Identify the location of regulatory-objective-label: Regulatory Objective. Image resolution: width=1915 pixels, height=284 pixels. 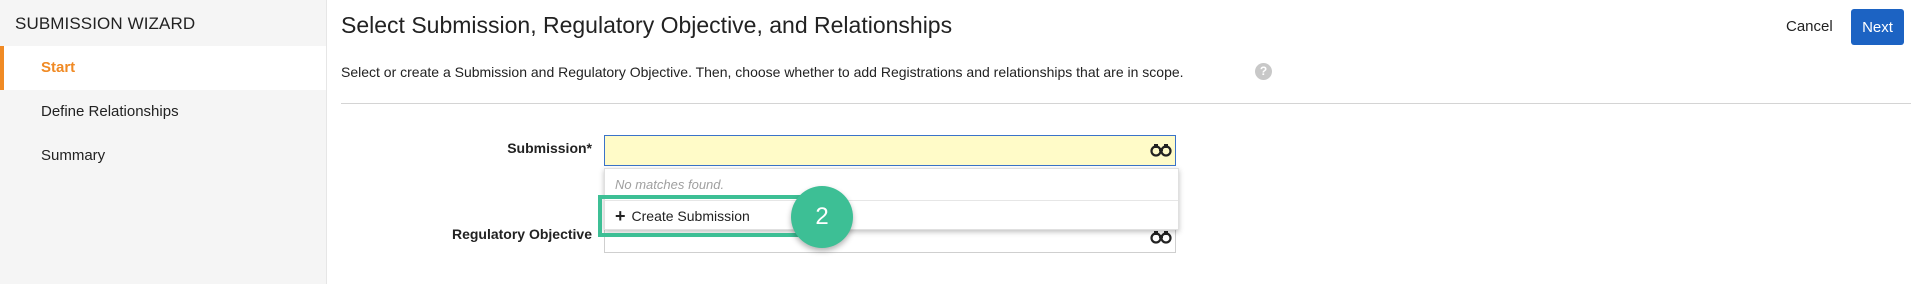
(521, 234).